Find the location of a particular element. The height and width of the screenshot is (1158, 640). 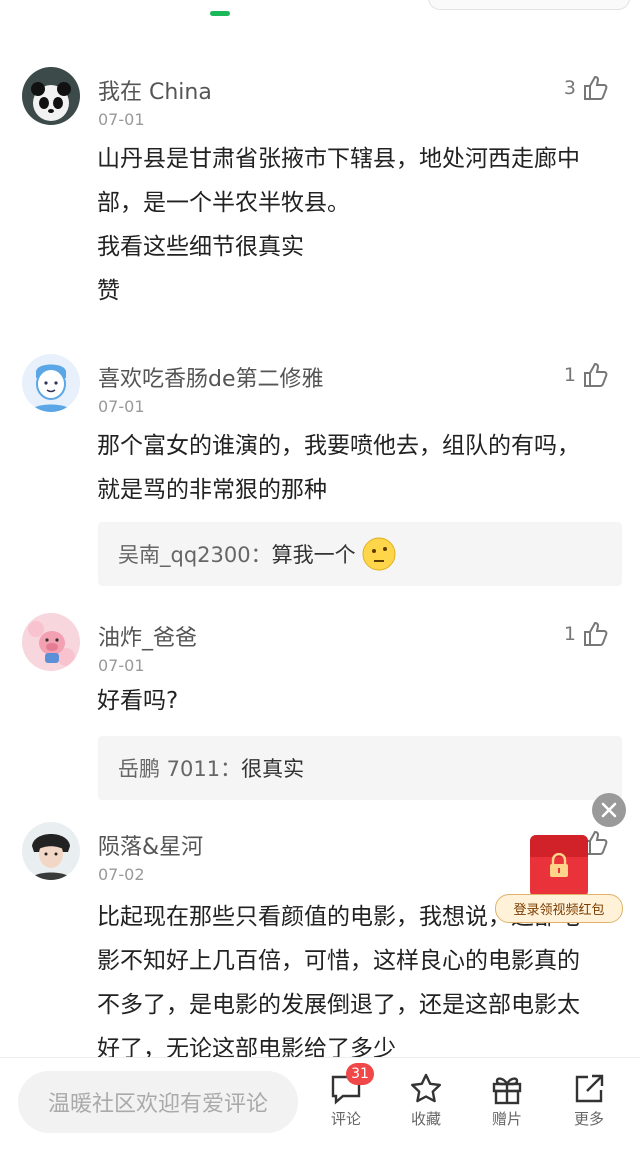

comment-author: 油炸_爸爸 is located at coordinates (147, 636).